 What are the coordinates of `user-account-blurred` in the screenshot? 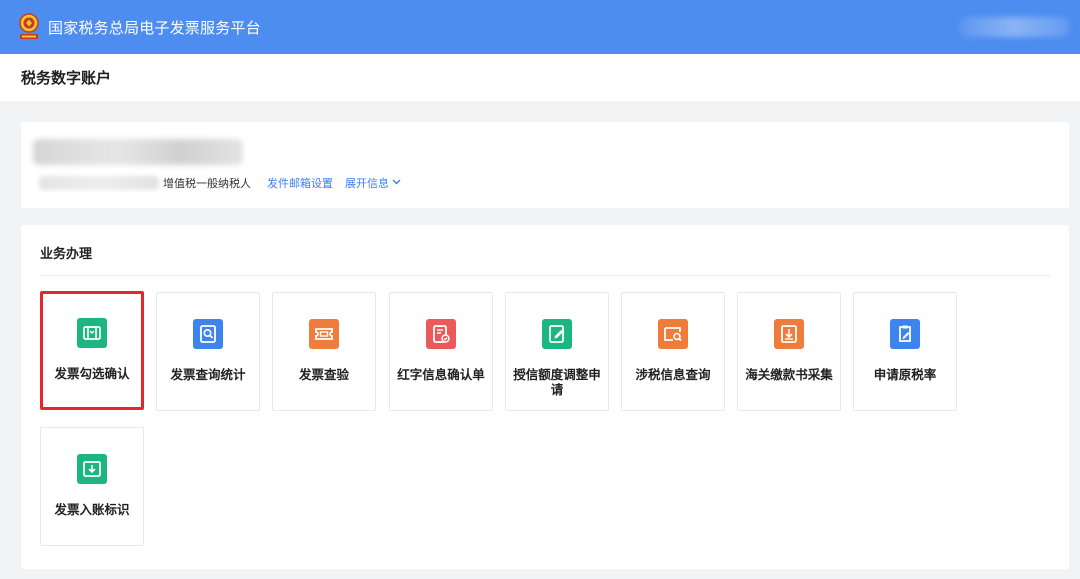 It's located at (1014, 27).